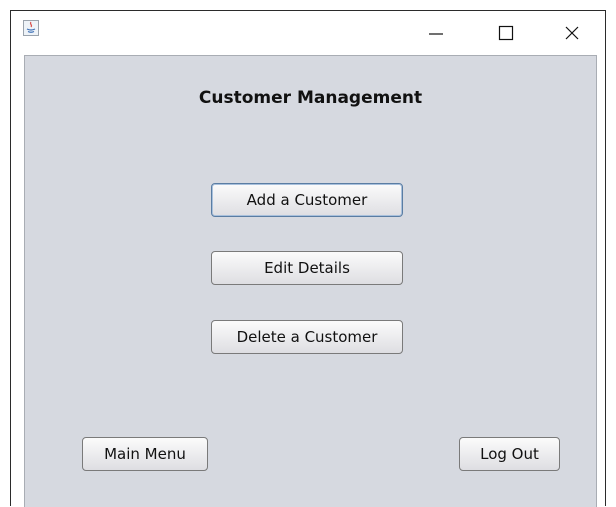 Image resolution: width=616 pixels, height=507 pixels. What do you see at coordinates (145, 454) in the screenshot?
I see `main-menu-button: Main Menu` at bounding box center [145, 454].